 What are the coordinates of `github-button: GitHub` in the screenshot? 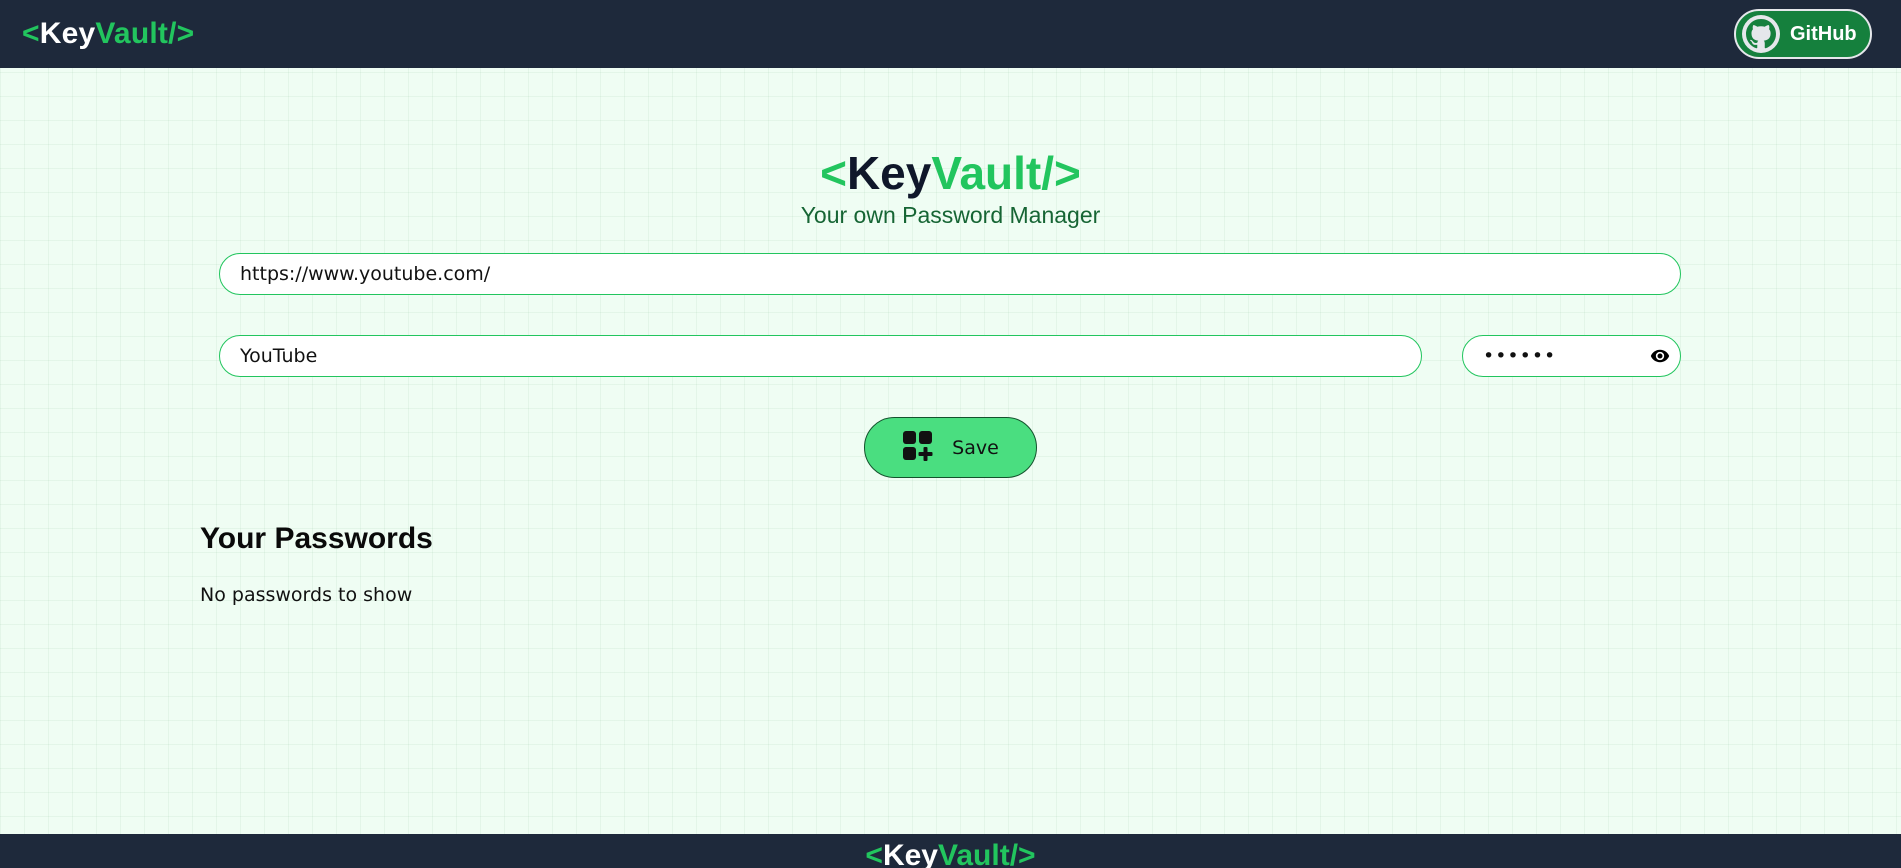 It's located at (1803, 34).